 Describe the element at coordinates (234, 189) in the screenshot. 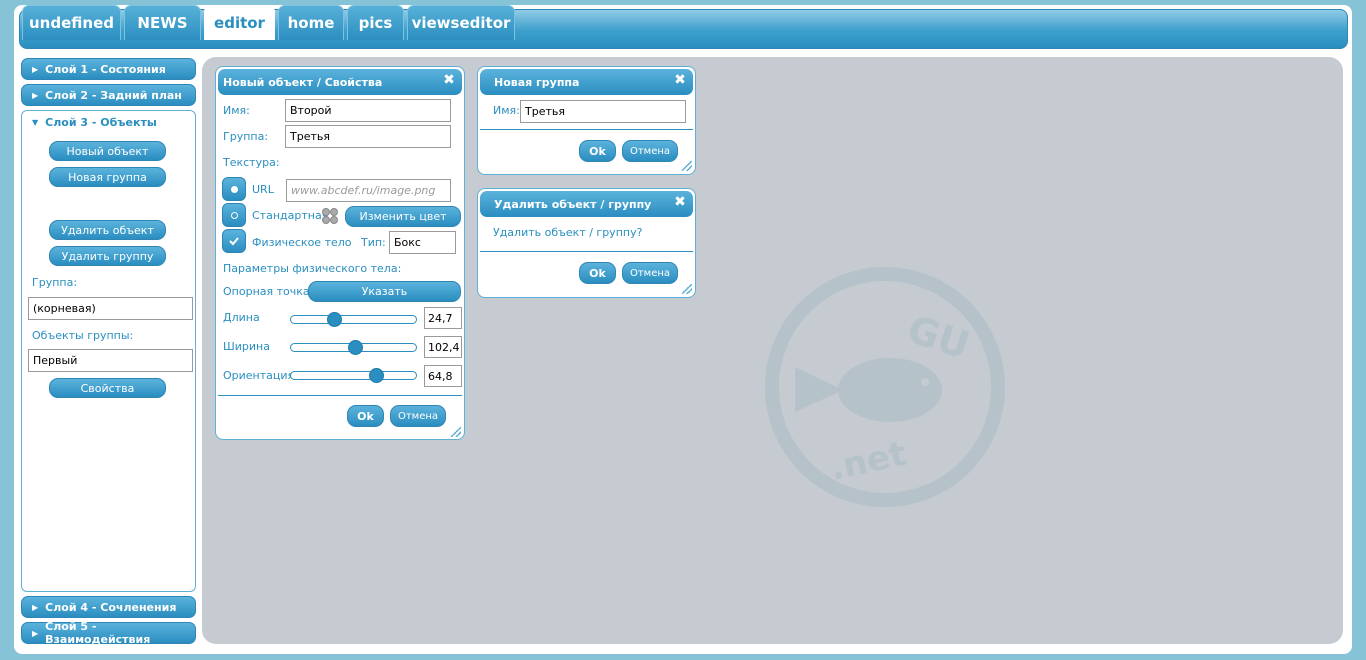

I see `texture-url-radio` at that location.